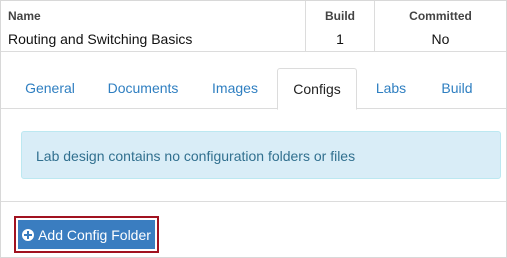 This screenshot has height=258, width=507. I want to click on tab-configs: Configs, so click(317, 89).